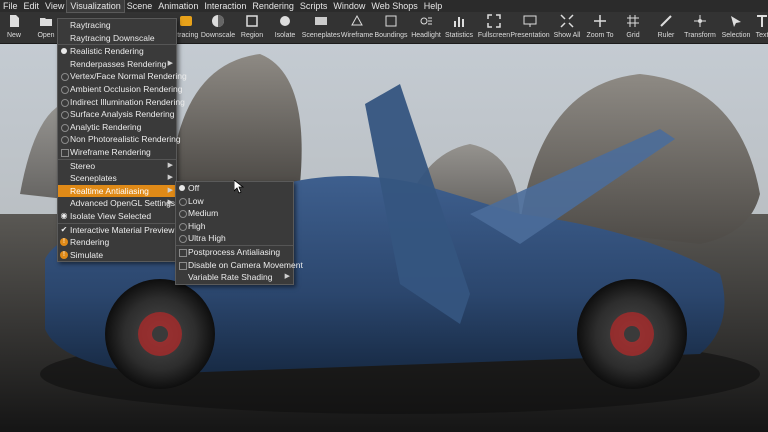 Image resolution: width=768 pixels, height=432 pixels. What do you see at coordinates (225, 6) in the screenshot?
I see `menu-interaction: Interaction` at bounding box center [225, 6].